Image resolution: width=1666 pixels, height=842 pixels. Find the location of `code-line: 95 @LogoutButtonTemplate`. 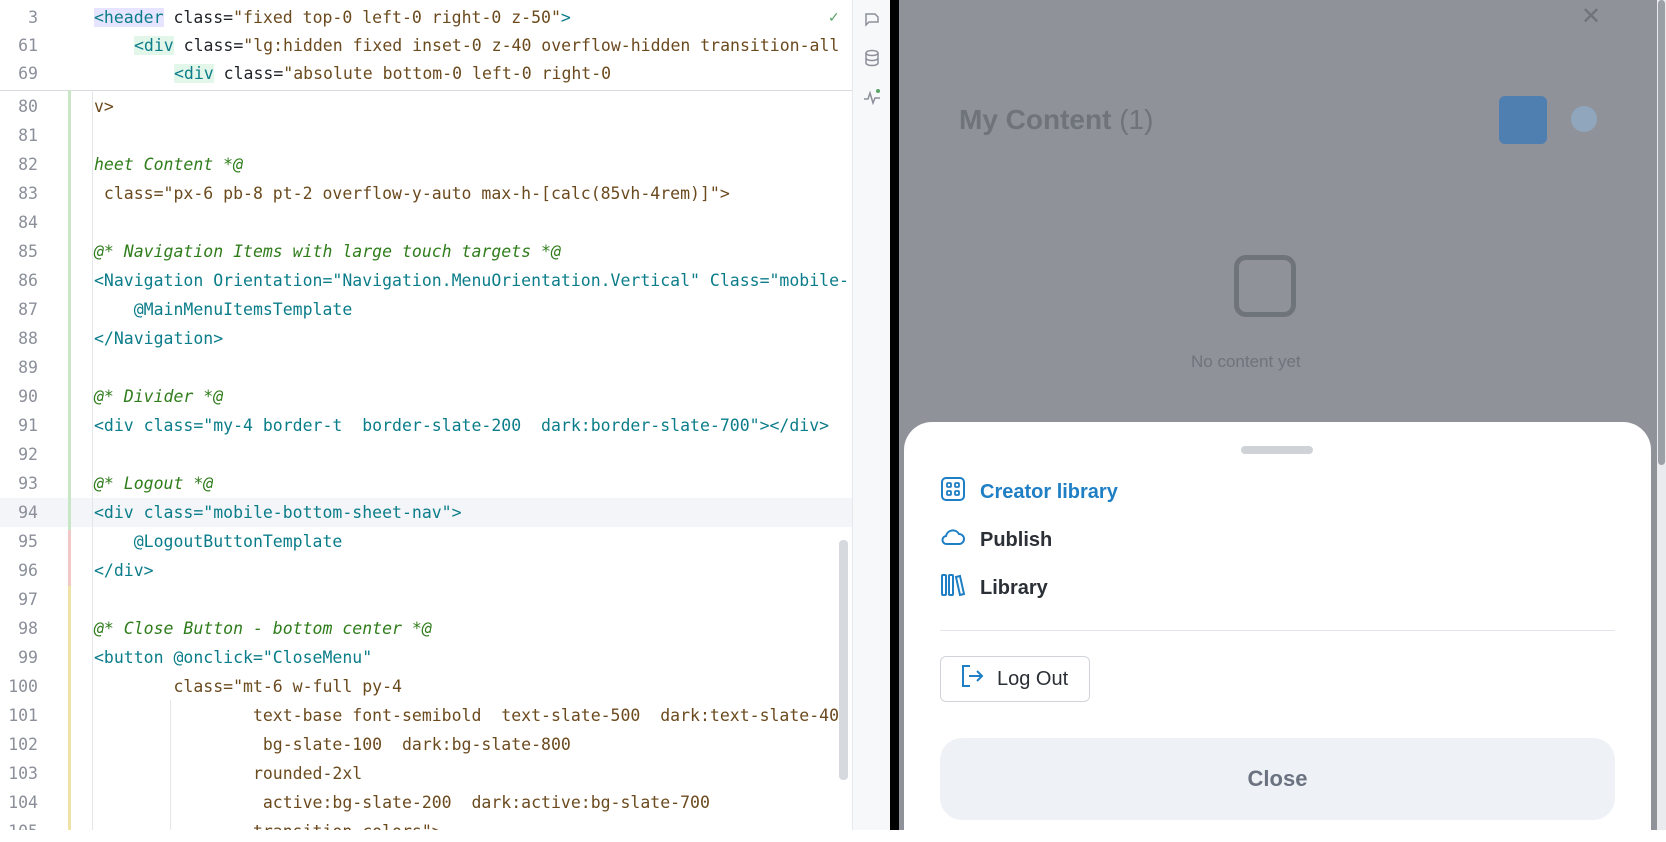

code-line: 95 @LogoutButtonTemplate is located at coordinates (426, 541).